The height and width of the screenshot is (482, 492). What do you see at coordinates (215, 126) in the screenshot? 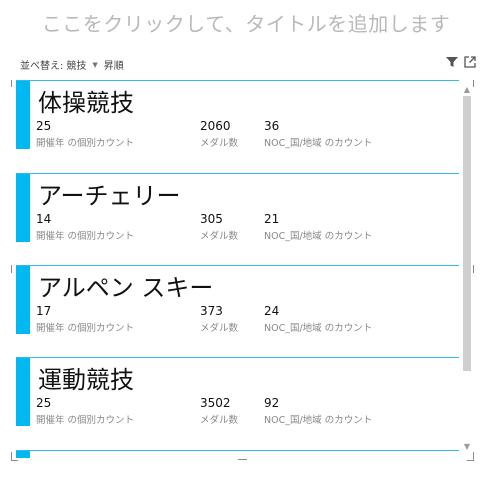
I see `card-value-medals: 2060` at bounding box center [215, 126].